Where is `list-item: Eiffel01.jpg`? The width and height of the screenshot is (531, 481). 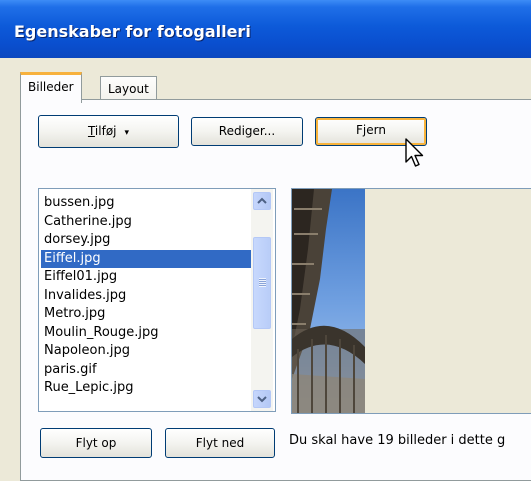
list-item: Eiffel01.jpg is located at coordinates (146, 277).